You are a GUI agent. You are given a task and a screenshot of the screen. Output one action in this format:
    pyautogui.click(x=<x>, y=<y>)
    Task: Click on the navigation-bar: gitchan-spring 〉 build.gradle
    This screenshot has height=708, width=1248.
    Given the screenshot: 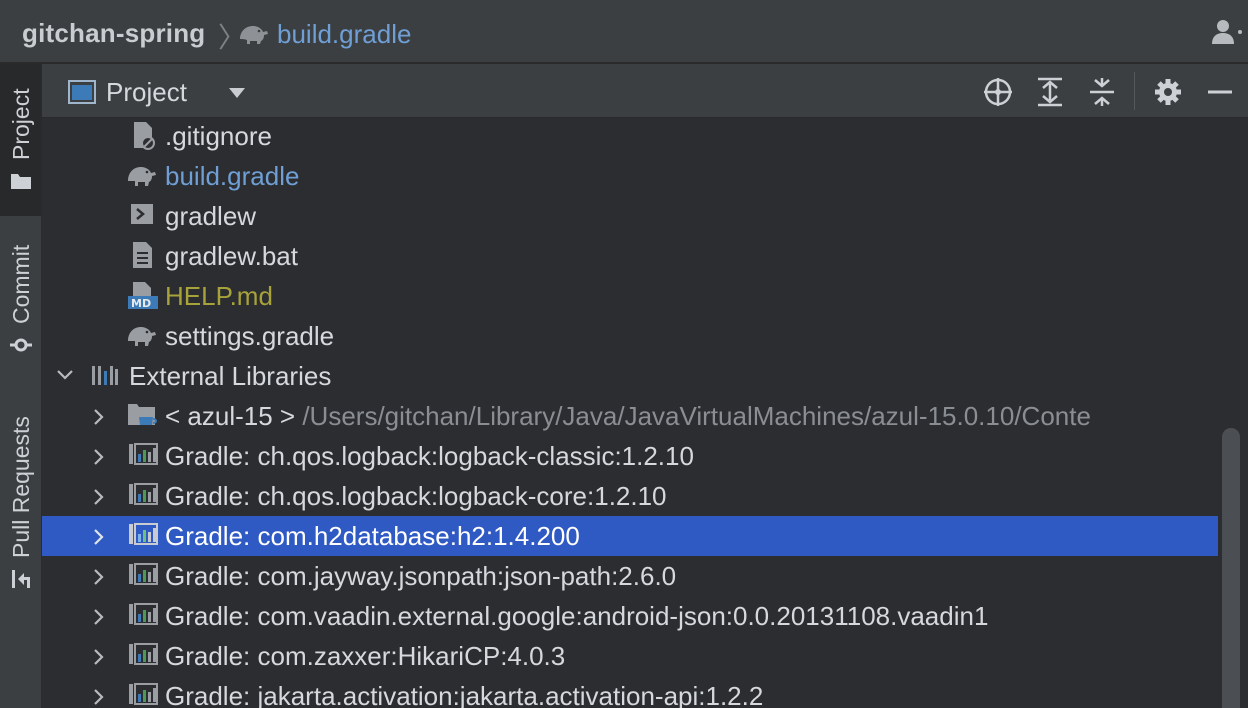 What is the action you would take?
    pyautogui.click(x=624, y=32)
    